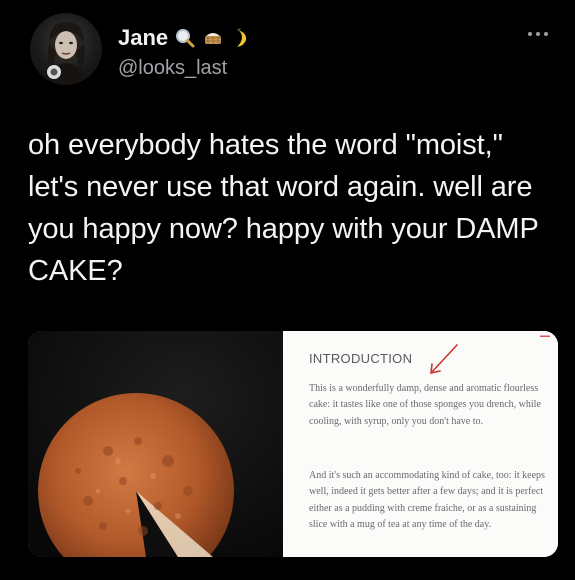 The height and width of the screenshot is (580, 575). Describe the element at coordinates (241, 38) in the screenshot. I see `banana-icon` at that location.